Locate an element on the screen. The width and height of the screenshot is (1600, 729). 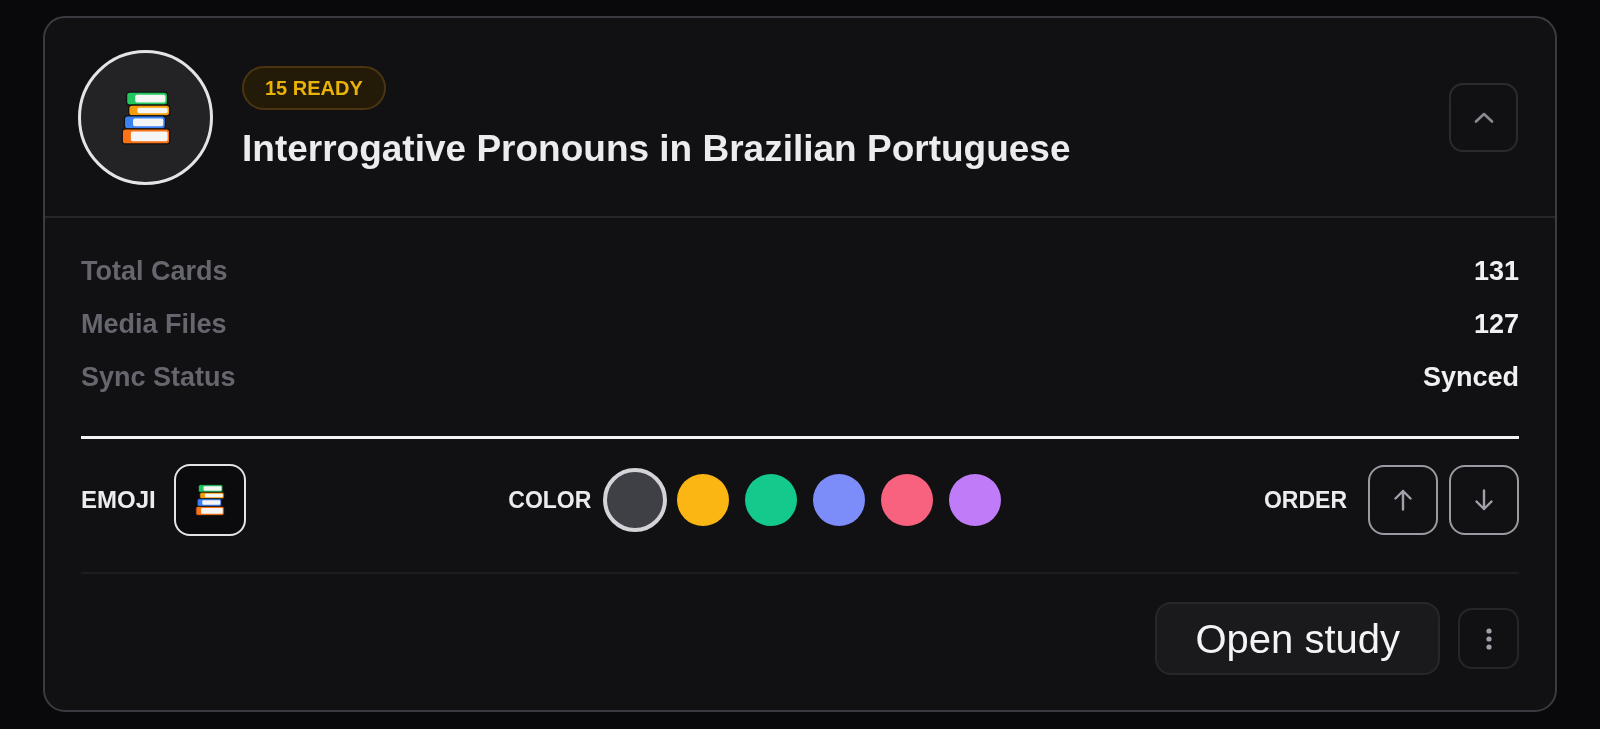
stat-value: Synced is located at coordinates (1470, 377).